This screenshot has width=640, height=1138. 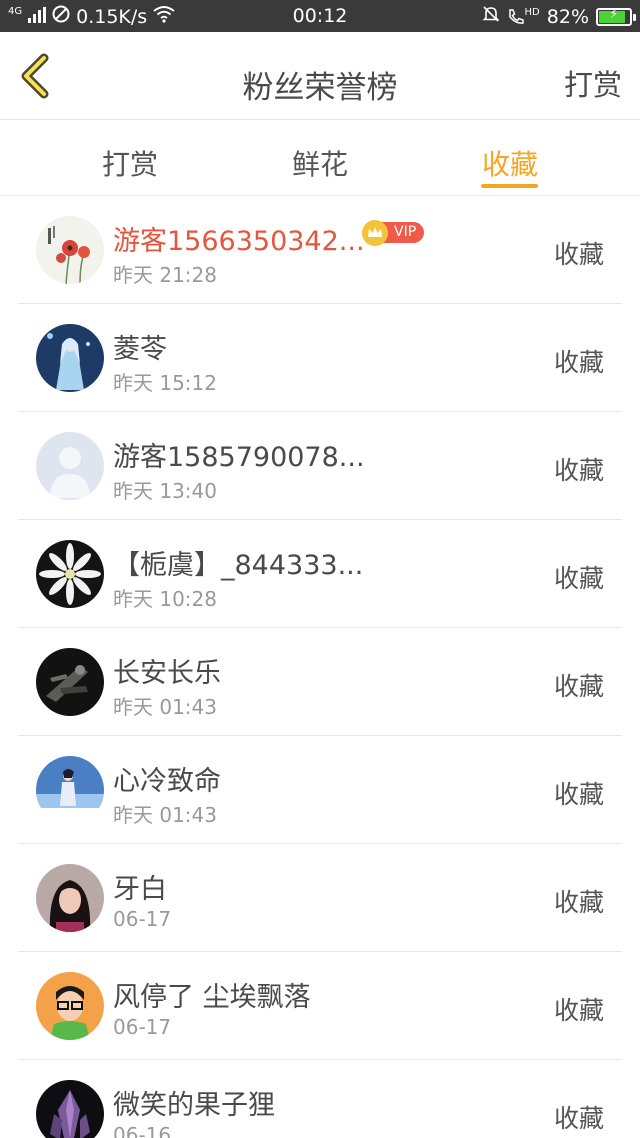 What do you see at coordinates (320, 898) in the screenshot?
I see `list-item: 牙白 06-17 收藏` at bounding box center [320, 898].